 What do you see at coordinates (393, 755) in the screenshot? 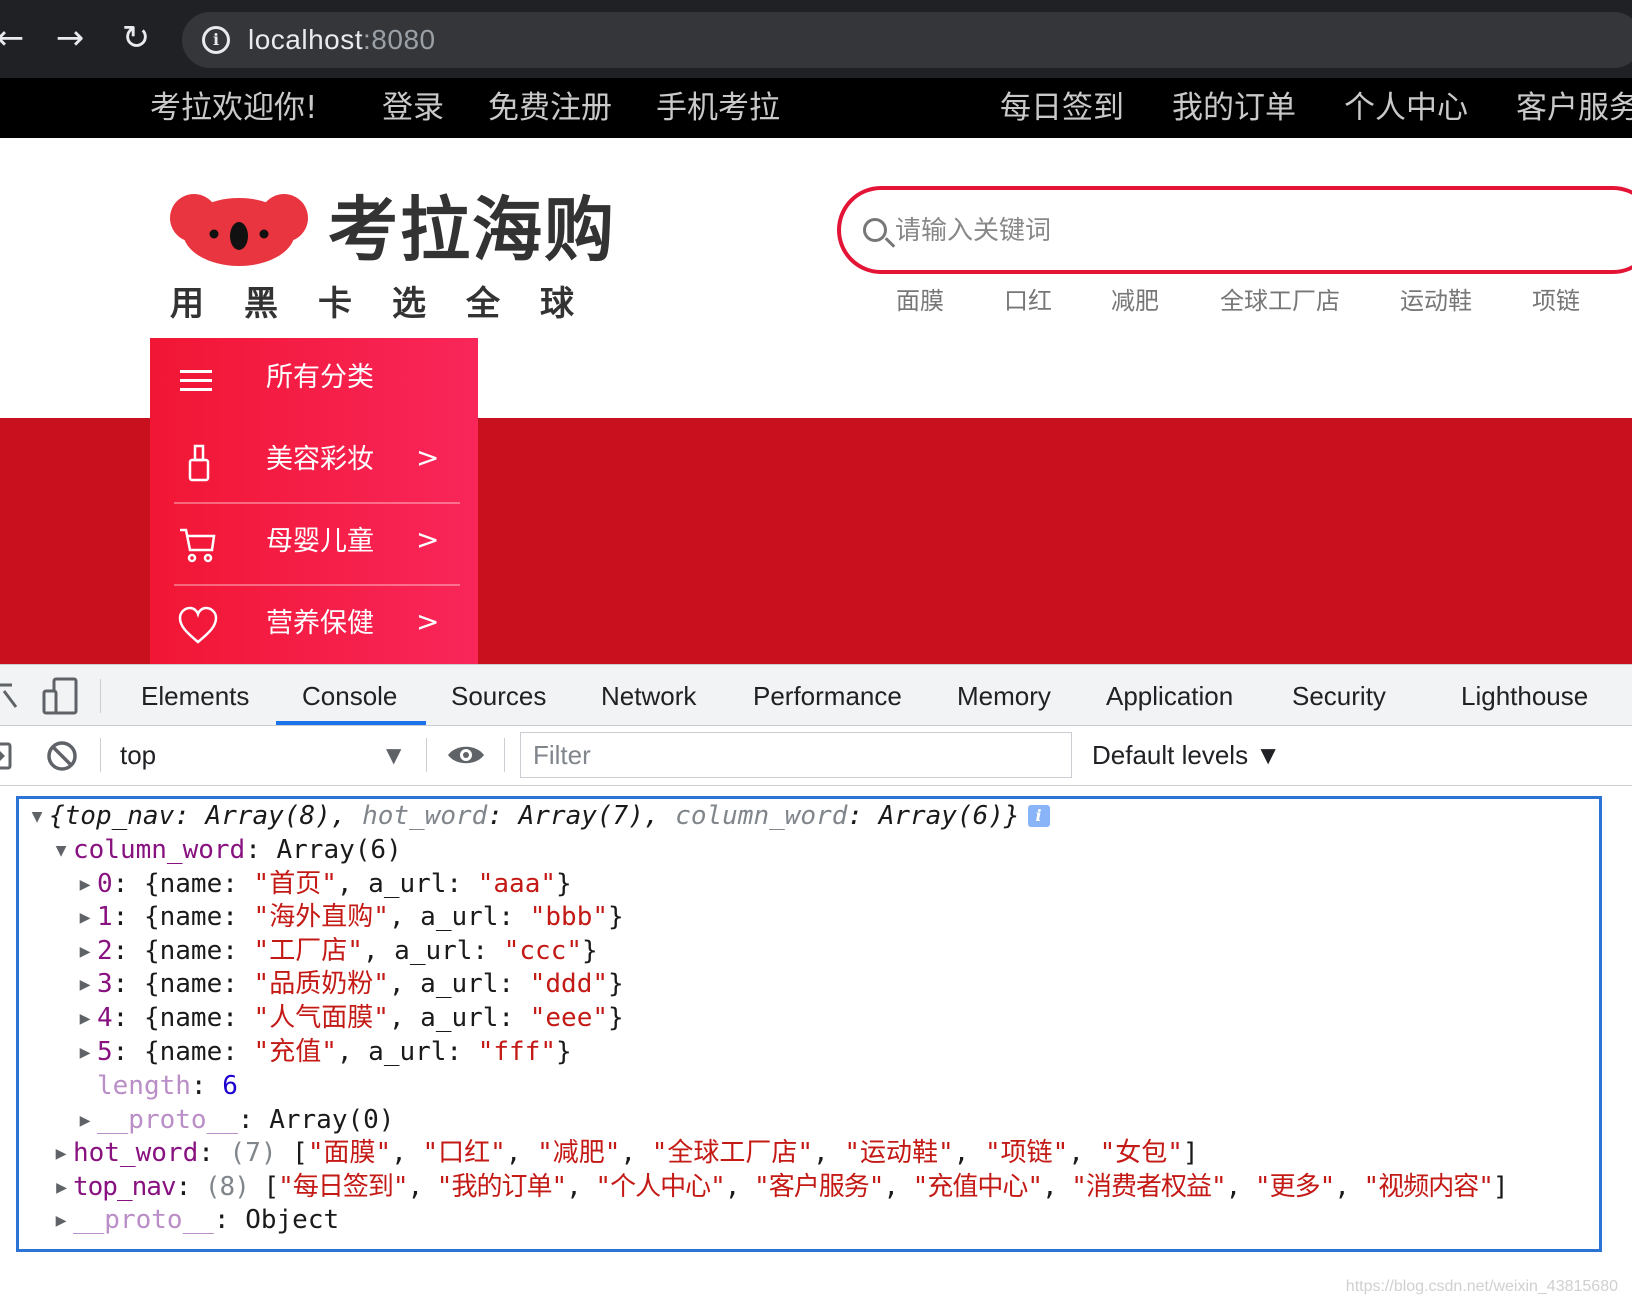
I see `dropdown-arrow-icon: ▼` at bounding box center [393, 755].